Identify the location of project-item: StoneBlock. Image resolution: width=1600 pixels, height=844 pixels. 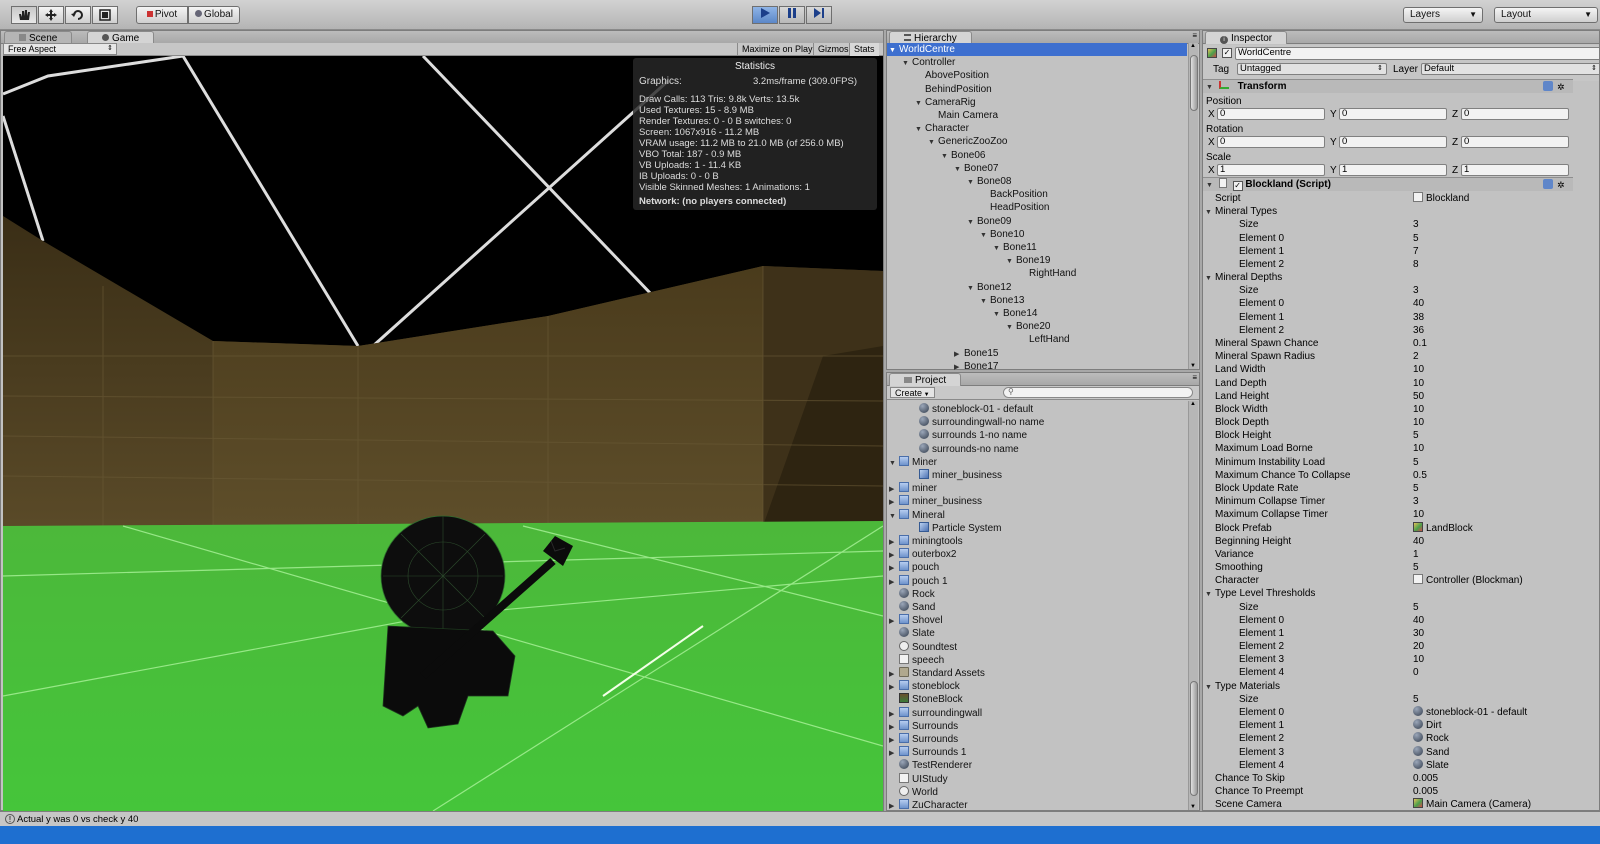
(926, 699).